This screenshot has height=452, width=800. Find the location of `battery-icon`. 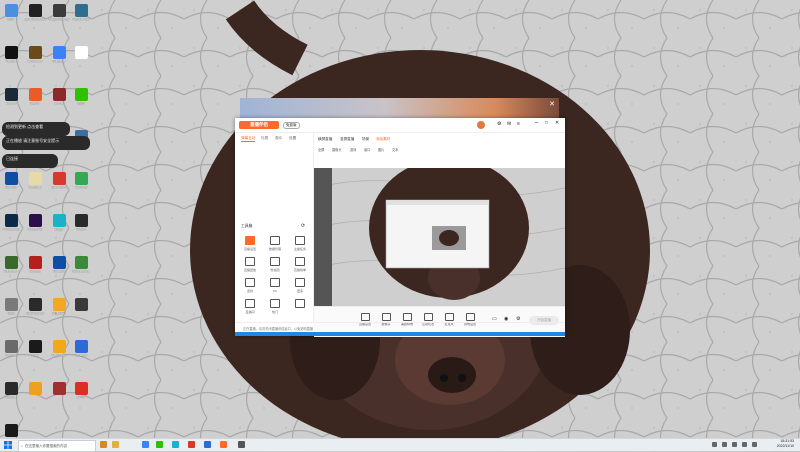

battery-icon is located at coordinates (744, 444).